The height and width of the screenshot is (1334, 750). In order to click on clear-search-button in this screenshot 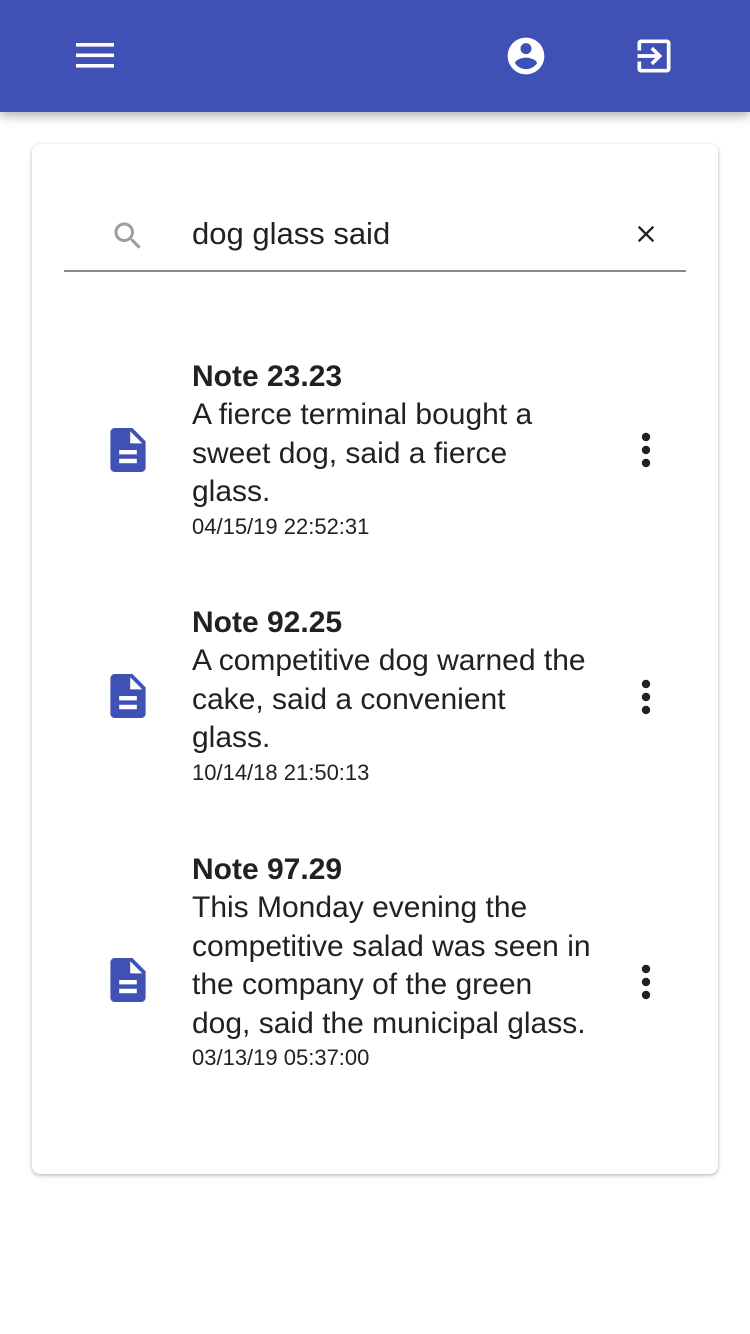, I will do `click(646, 234)`.